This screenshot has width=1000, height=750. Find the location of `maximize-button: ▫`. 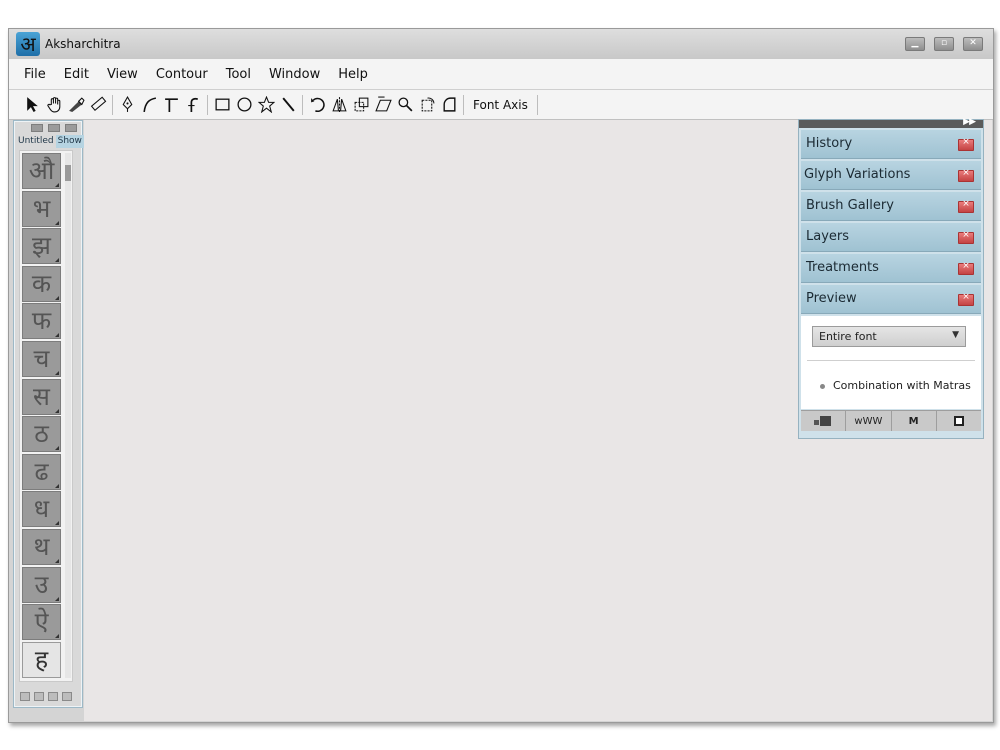

maximize-button: ▫ is located at coordinates (944, 44).